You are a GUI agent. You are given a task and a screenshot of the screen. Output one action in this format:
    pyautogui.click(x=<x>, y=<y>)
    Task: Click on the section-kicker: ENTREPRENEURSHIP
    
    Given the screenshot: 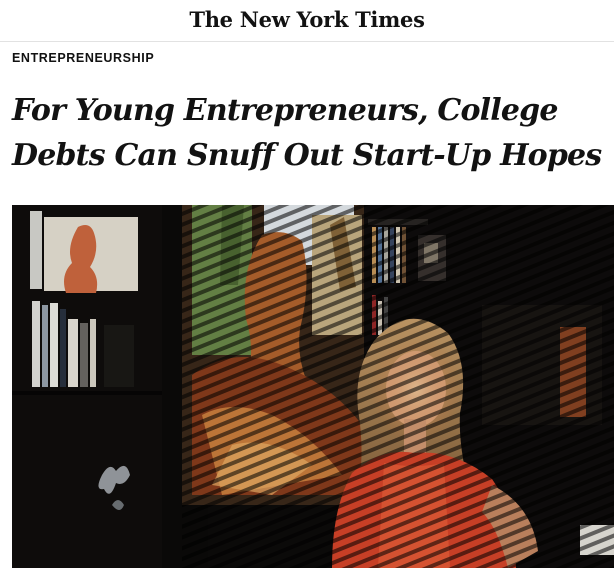 What is the action you would take?
    pyautogui.click(x=83, y=58)
    